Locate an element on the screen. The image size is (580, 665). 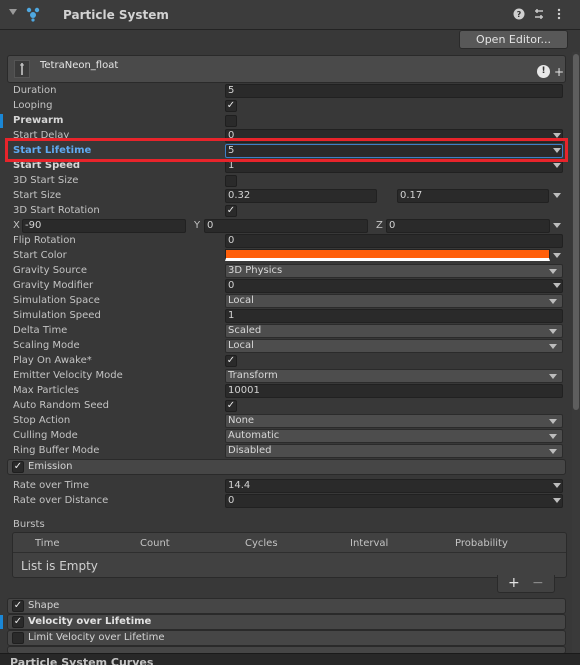
max-particles-field: 10001 is located at coordinates (394, 391).